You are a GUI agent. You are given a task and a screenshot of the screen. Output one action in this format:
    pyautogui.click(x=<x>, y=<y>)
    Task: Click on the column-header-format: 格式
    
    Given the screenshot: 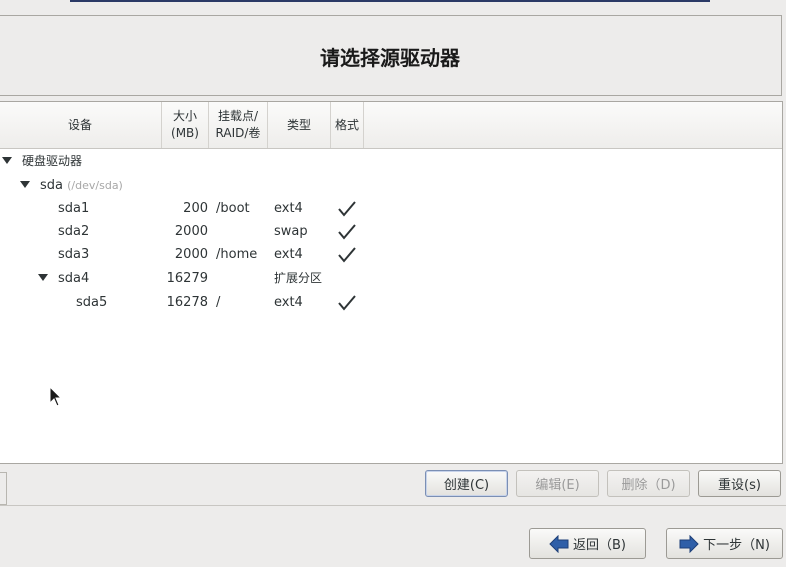 What is the action you would take?
    pyautogui.click(x=347, y=125)
    